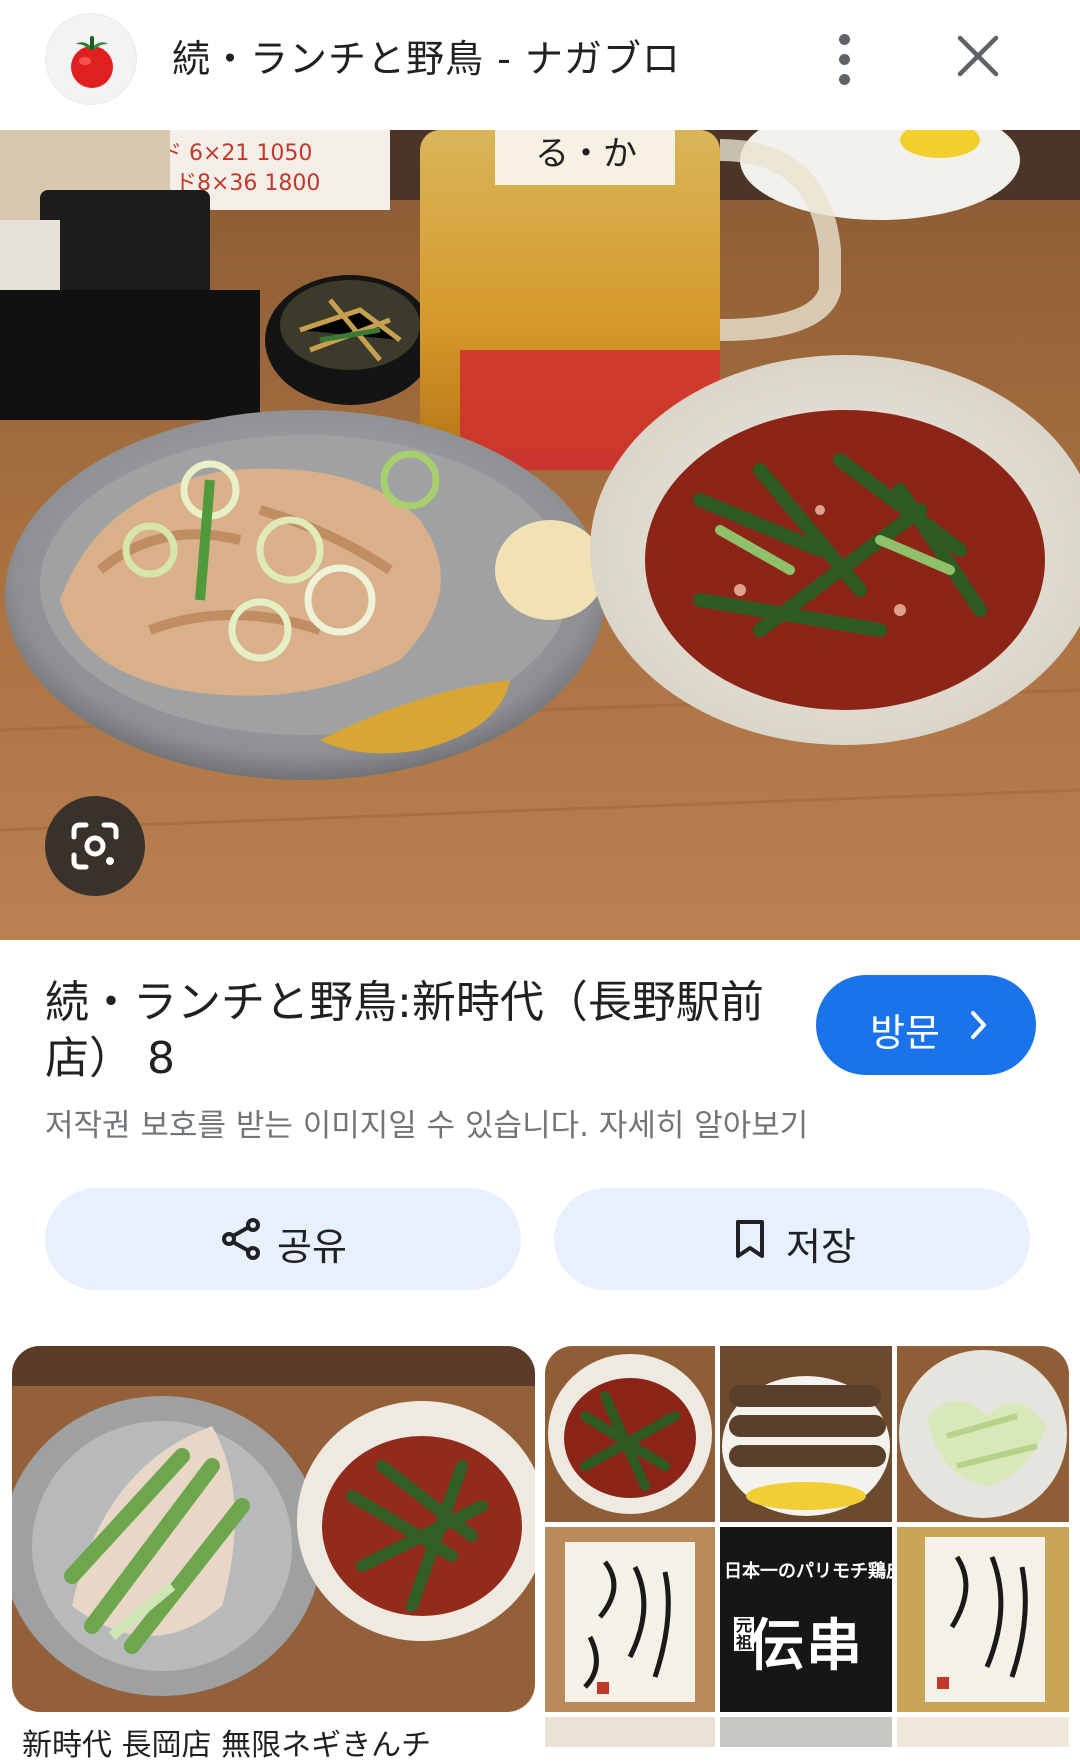  I want to click on thumb-banner-line: 日本一のパリモチ鶏皮串, so click(808, 1571).